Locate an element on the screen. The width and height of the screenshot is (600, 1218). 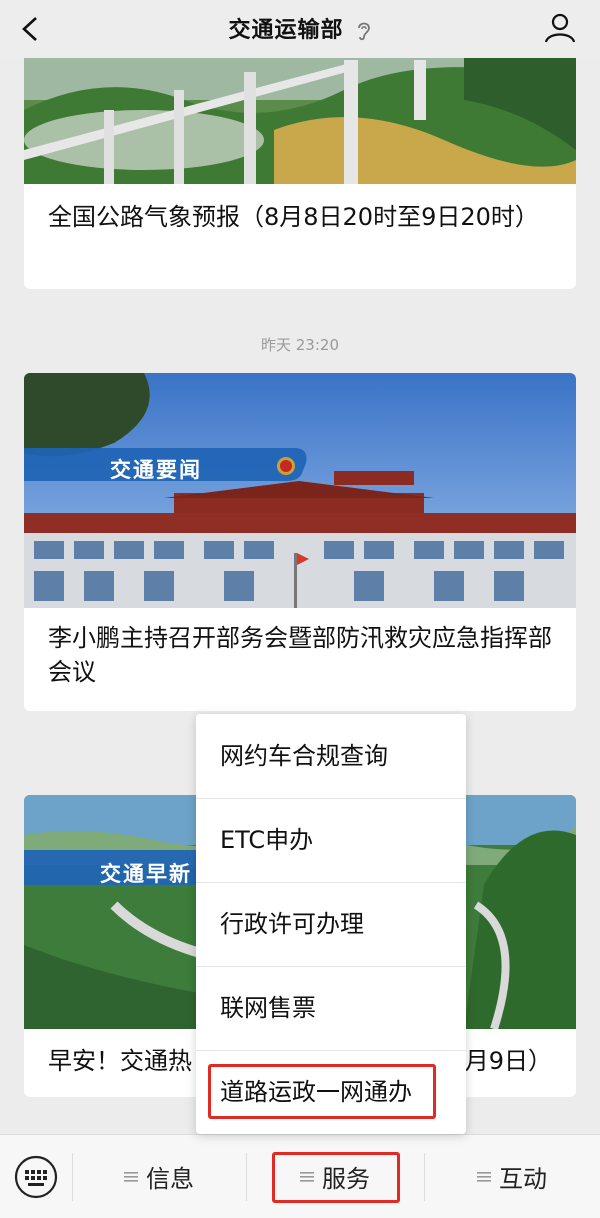
tab-interact: 互动 is located at coordinates (512, 1176).